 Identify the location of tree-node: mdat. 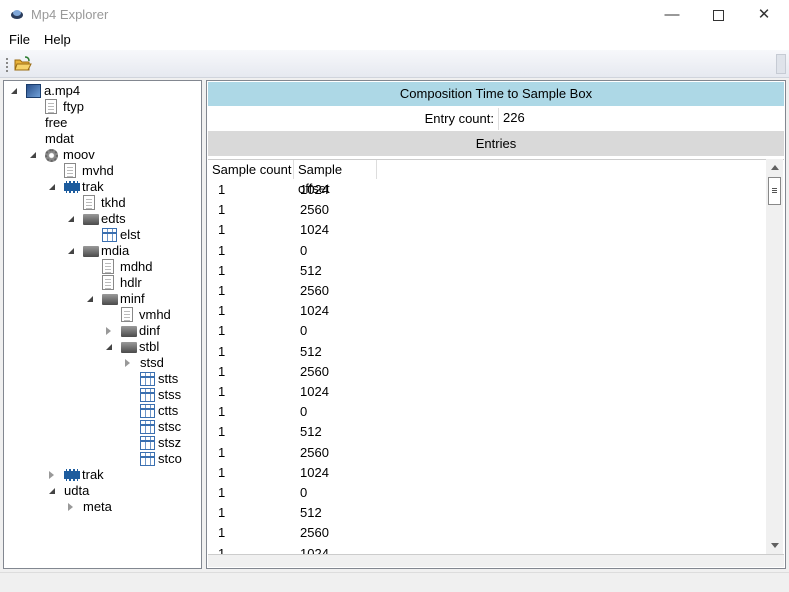
(101, 139).